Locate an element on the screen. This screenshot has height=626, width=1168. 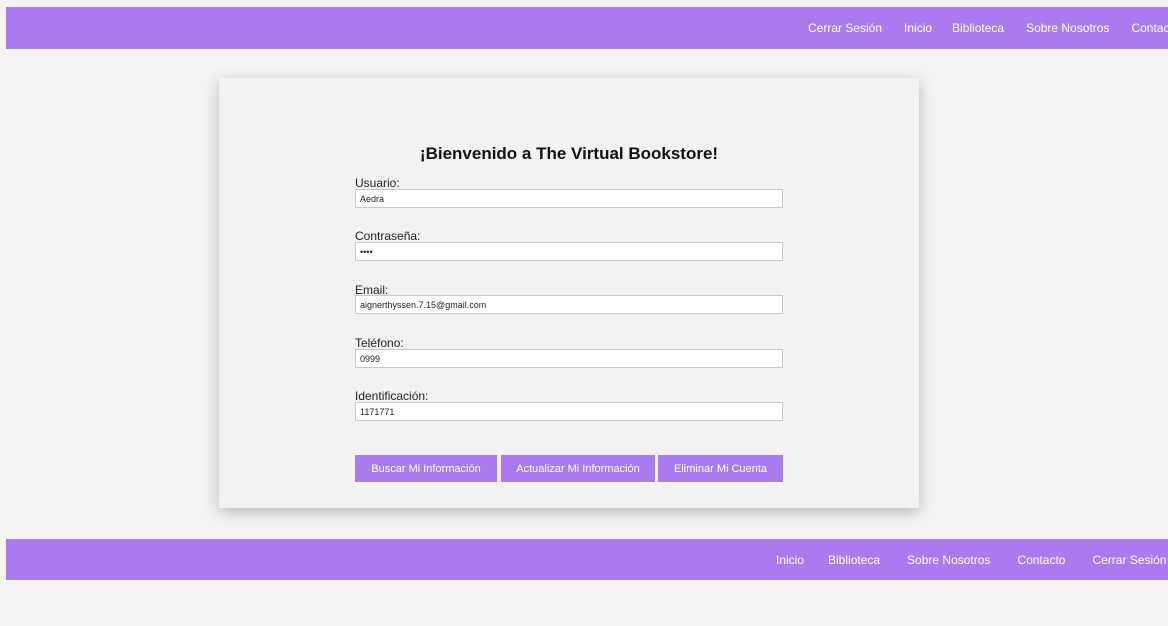
delete-account-button: Eliminar Mi Cuenta is located at coordinates (720, 468).